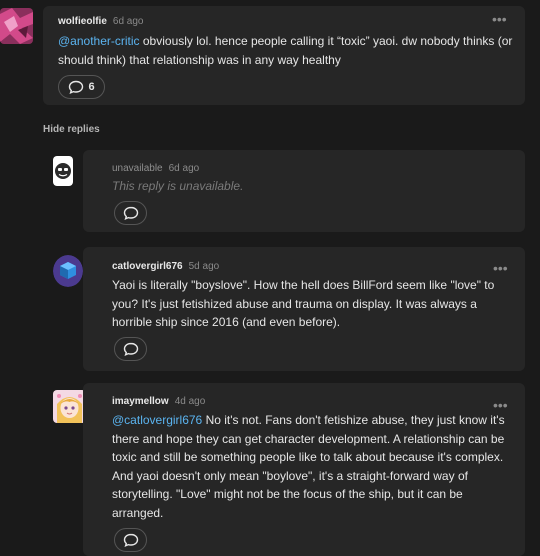 Image resolution: width=540 pixels, height=556 pixels. Describe the element at coordinates (71, 129) in the screenshot. I see `hide-replies-link: Hide replies` at that location.